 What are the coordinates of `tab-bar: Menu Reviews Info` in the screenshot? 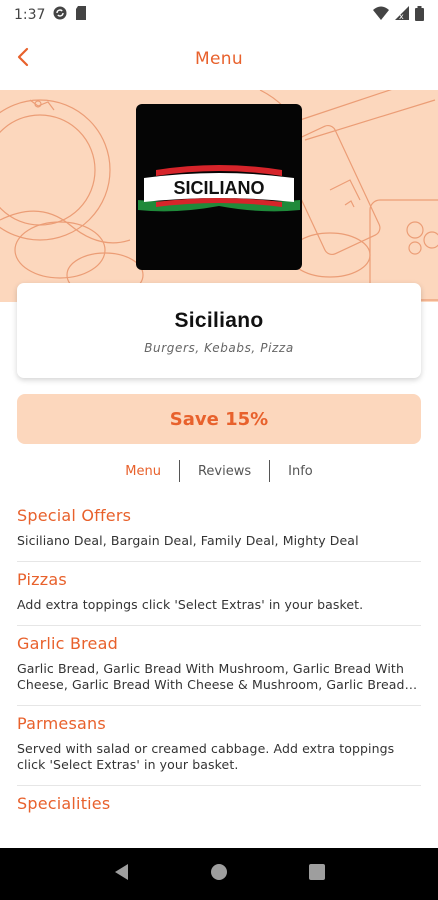 It's located at (219, 471).